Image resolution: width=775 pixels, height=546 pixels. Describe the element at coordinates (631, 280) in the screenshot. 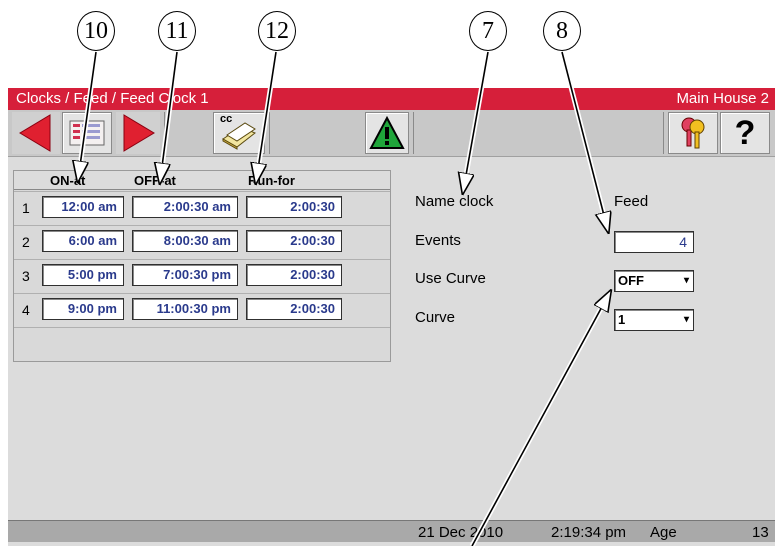

I see `use-curve-value: OFF` at that location.